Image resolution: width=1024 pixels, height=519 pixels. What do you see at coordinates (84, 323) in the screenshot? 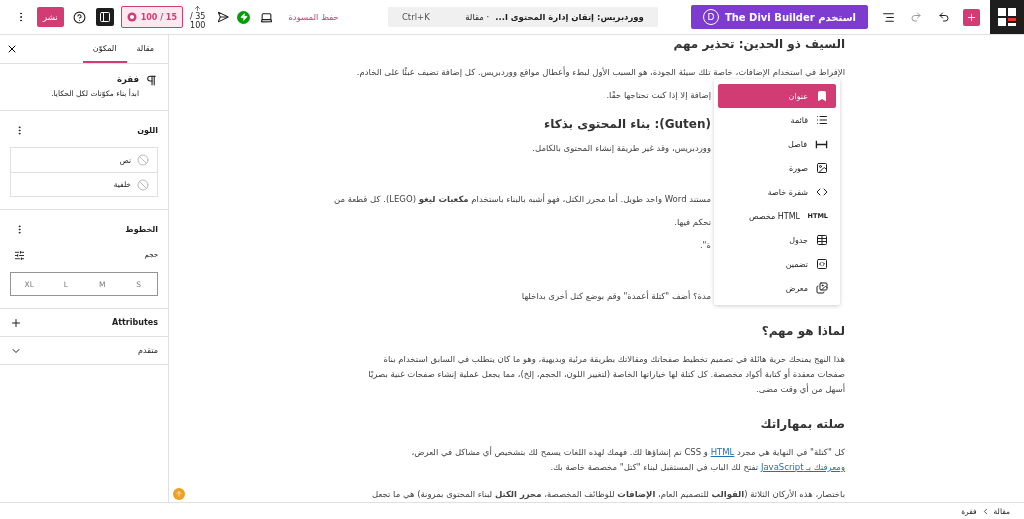
I see `attributes-panel-toggle: Attributes` at bounding box center [84, 323].